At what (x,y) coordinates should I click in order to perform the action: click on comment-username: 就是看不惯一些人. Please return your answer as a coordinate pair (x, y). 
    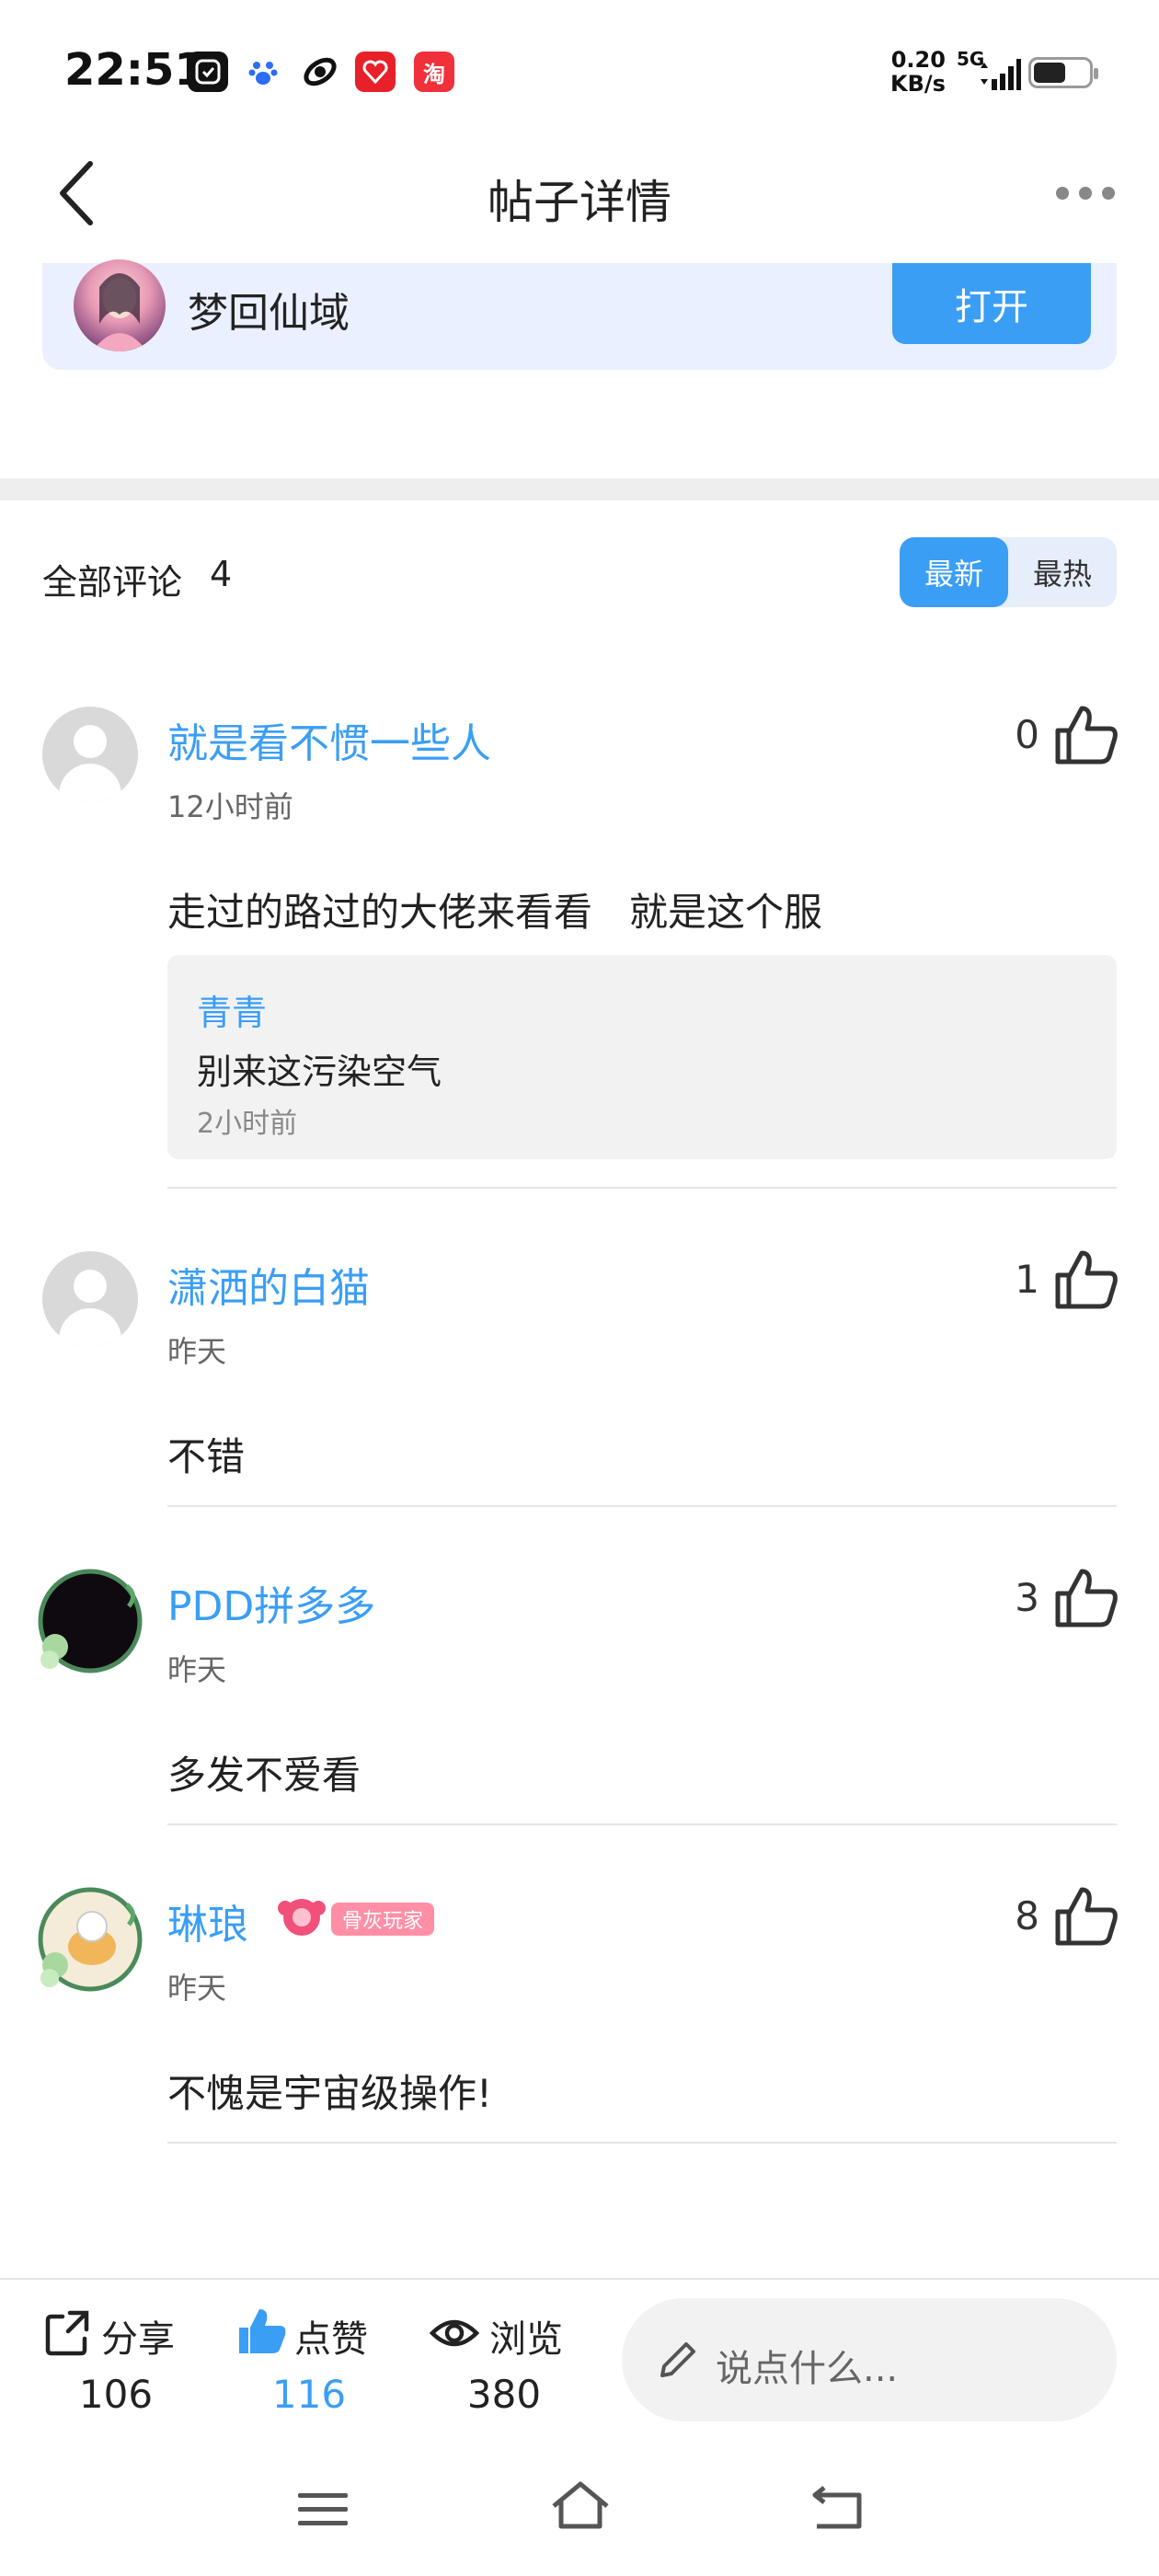
    Looking at the image, I should click on (329, 739).